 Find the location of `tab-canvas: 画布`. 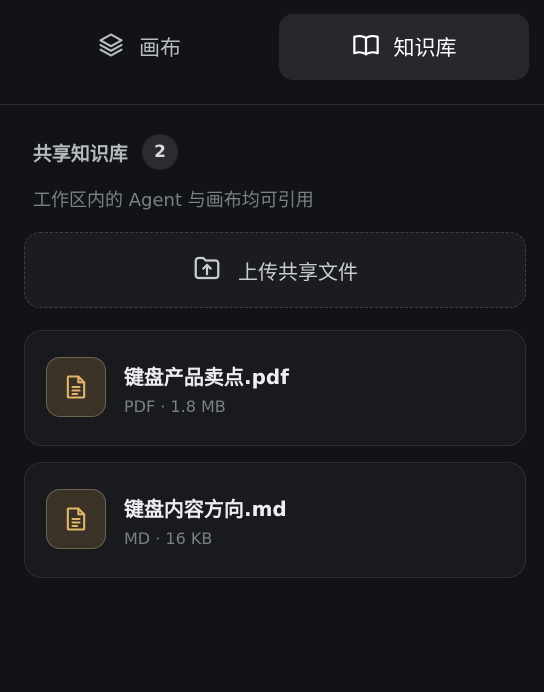

tab-canvas: 画布 is located at coordinates (139, 47).